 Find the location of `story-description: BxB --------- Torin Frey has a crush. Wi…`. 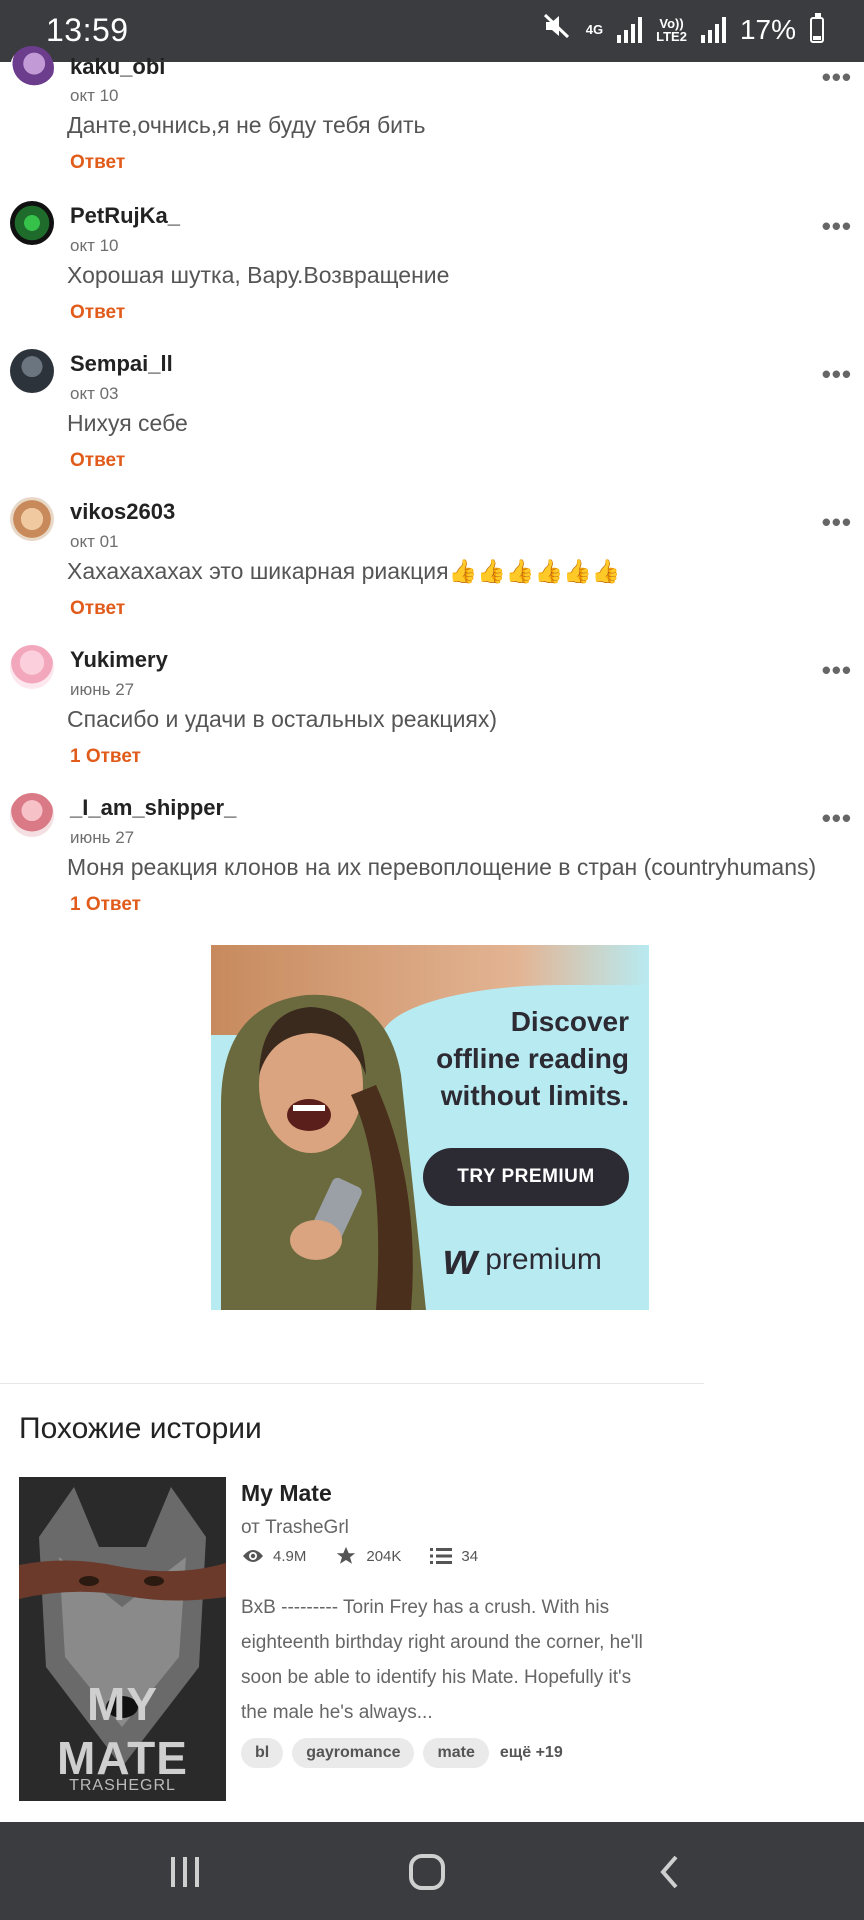

story-description: BxB --------- Torin Frey has a crush. Wi… is located at coordinates (442, 1660).